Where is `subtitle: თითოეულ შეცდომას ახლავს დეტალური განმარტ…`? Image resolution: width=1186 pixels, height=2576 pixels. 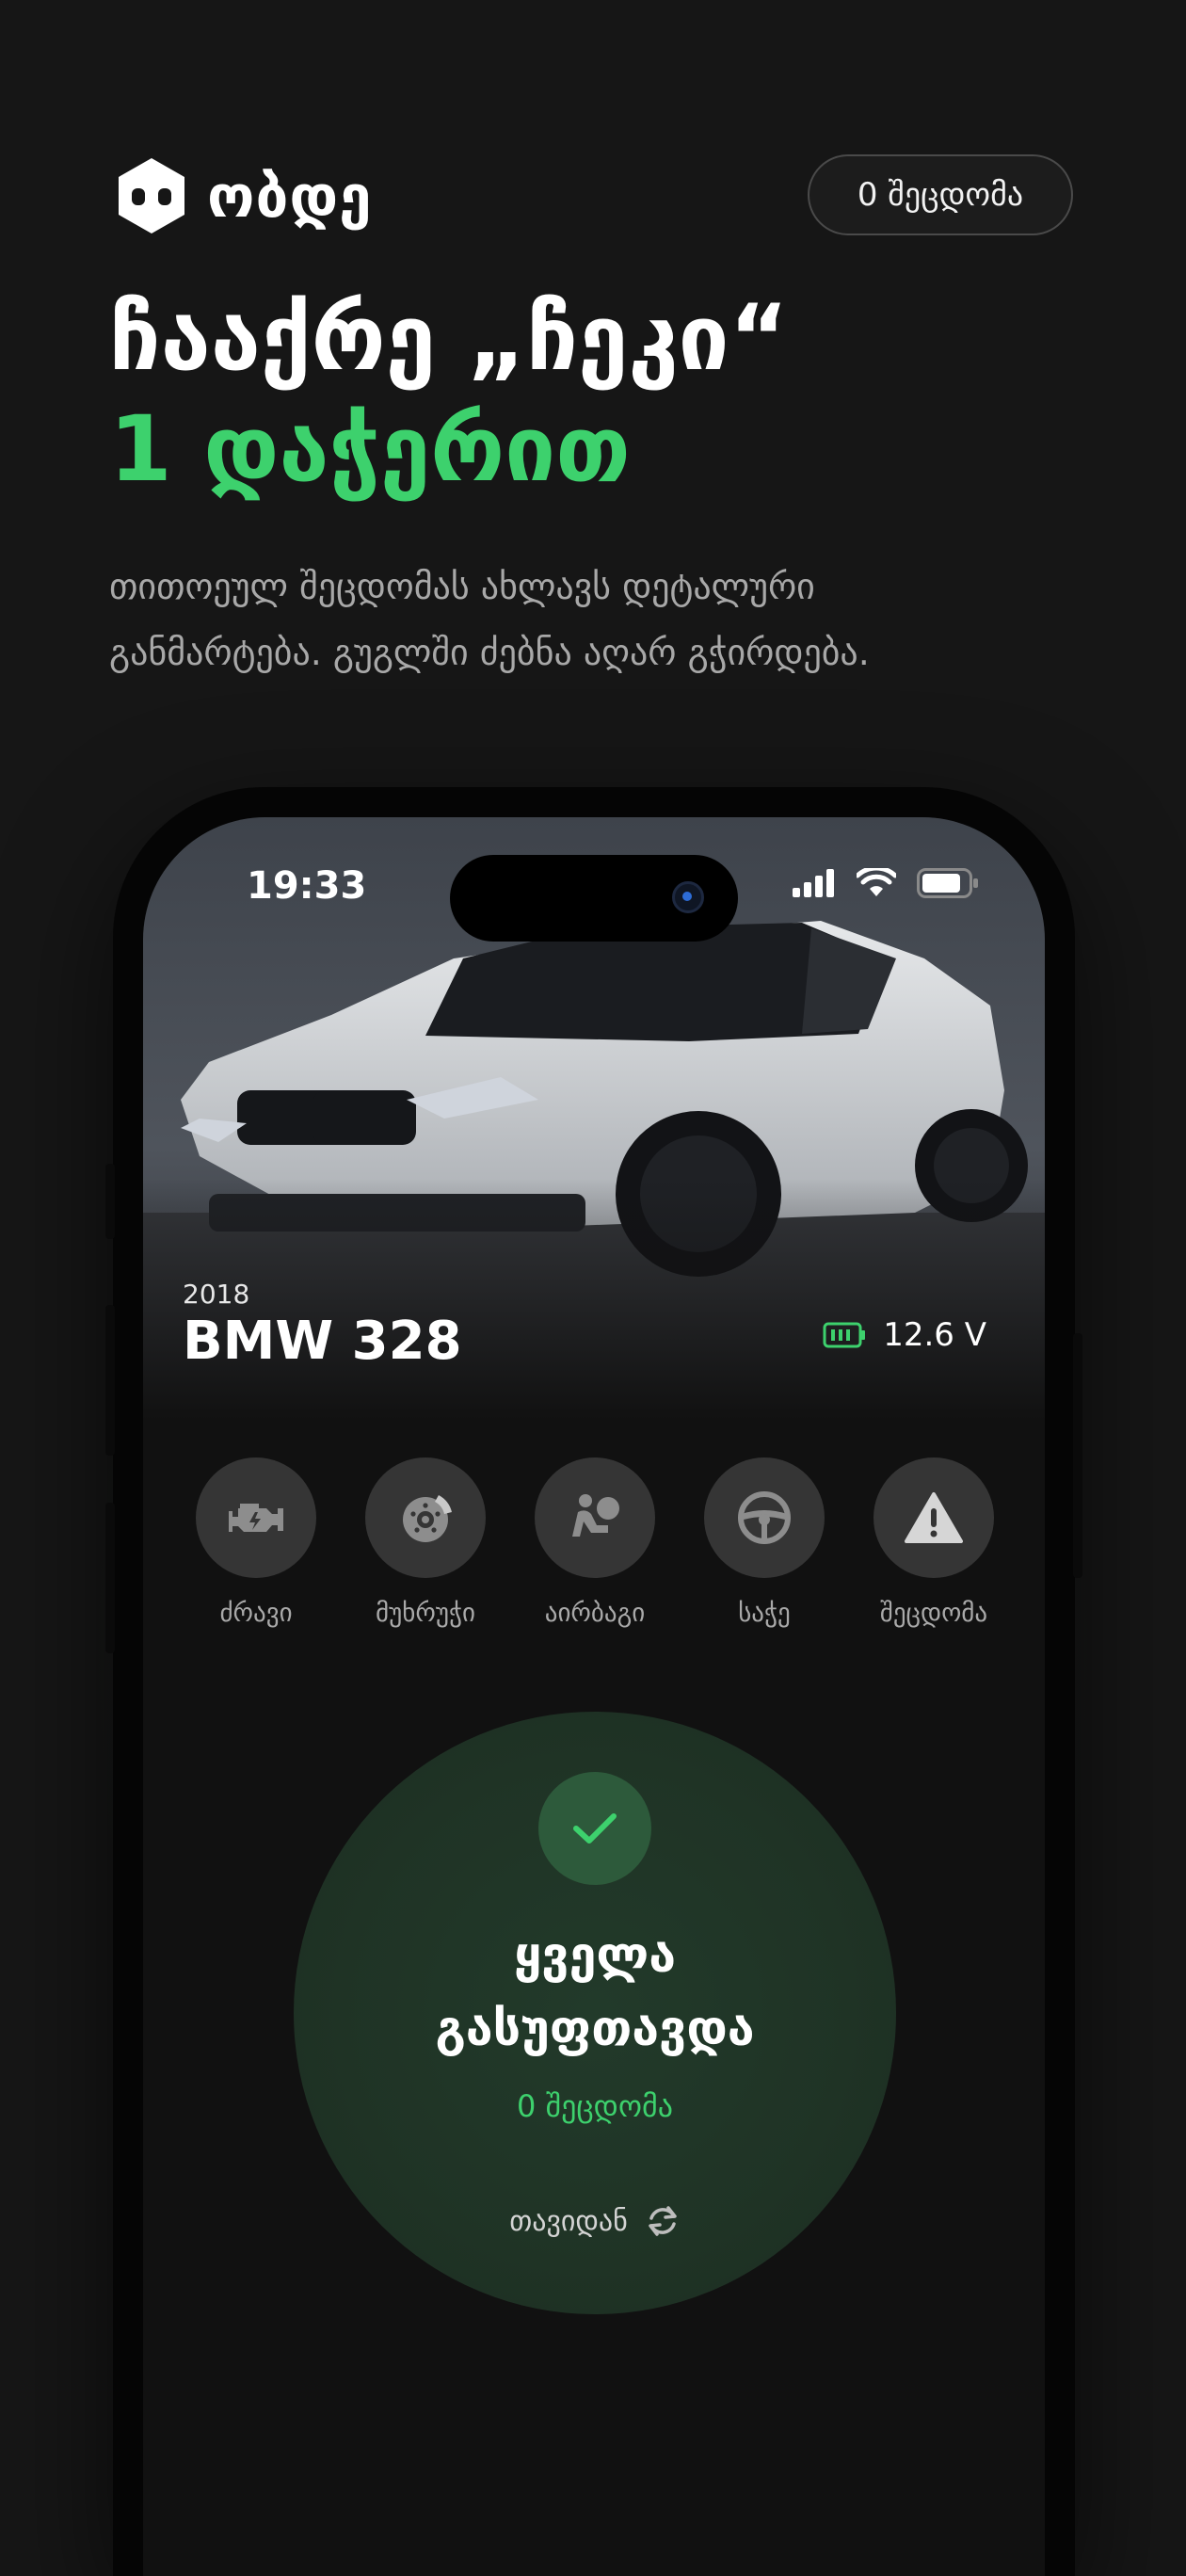 subtitle: თითოეულ შეცდომას ახლავს დეტალური განმარტ… is located at coordinates (579, 619).